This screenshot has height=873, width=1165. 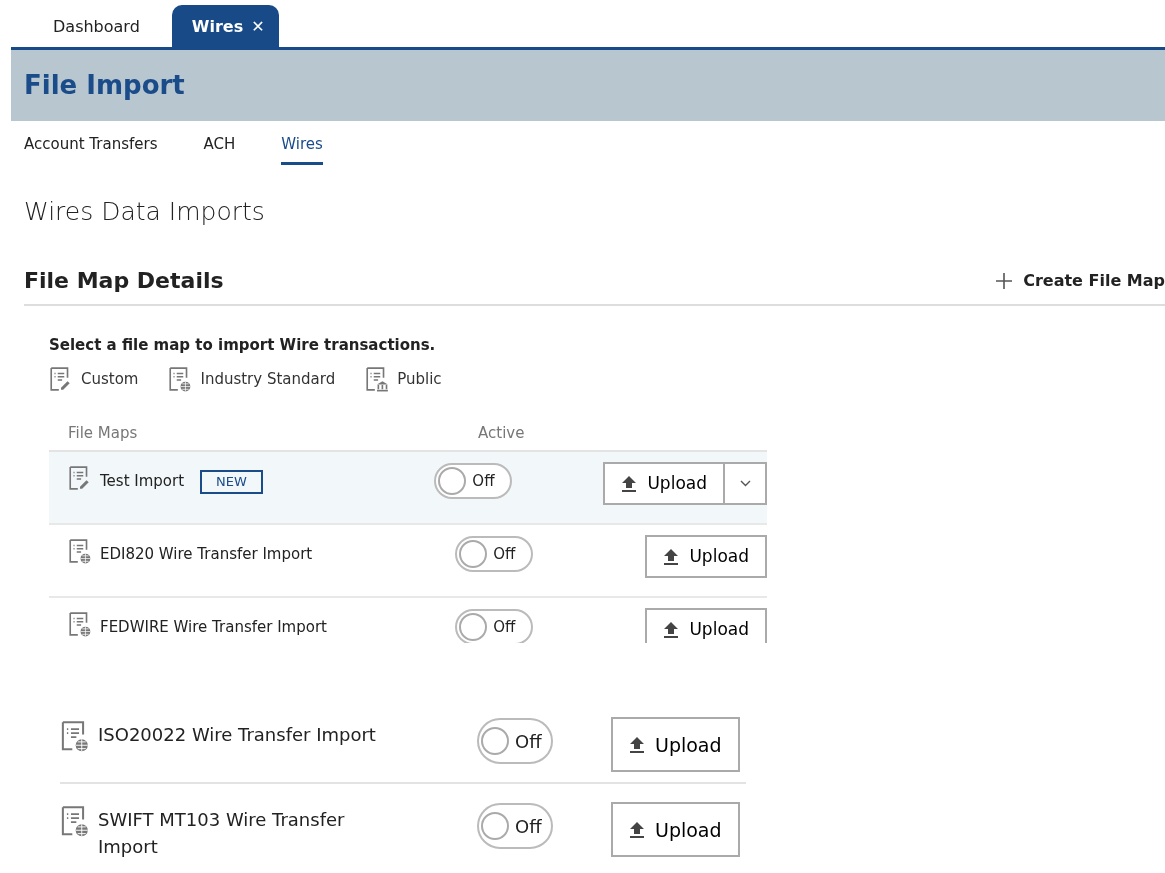 I want to click on legend-label: Public, so click(x=419, y=380).